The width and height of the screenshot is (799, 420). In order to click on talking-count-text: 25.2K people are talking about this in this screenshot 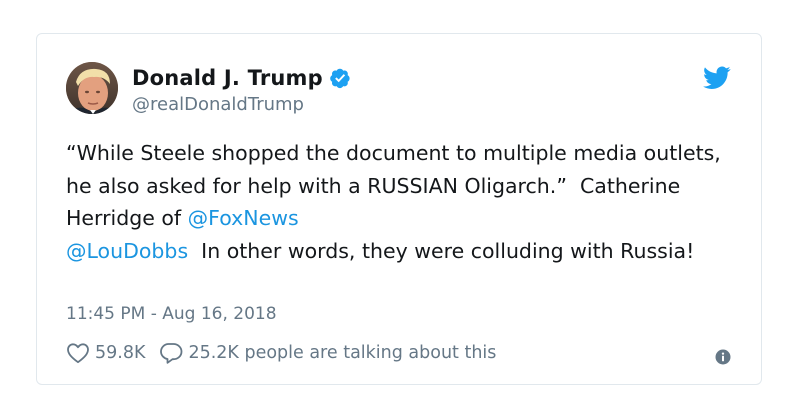, I will do `click(342, 353)`.